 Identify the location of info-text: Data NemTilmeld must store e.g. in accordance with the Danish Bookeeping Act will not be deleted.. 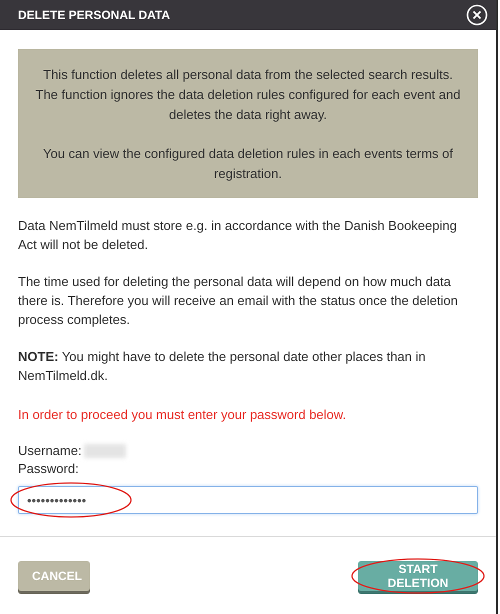
(238, 235).